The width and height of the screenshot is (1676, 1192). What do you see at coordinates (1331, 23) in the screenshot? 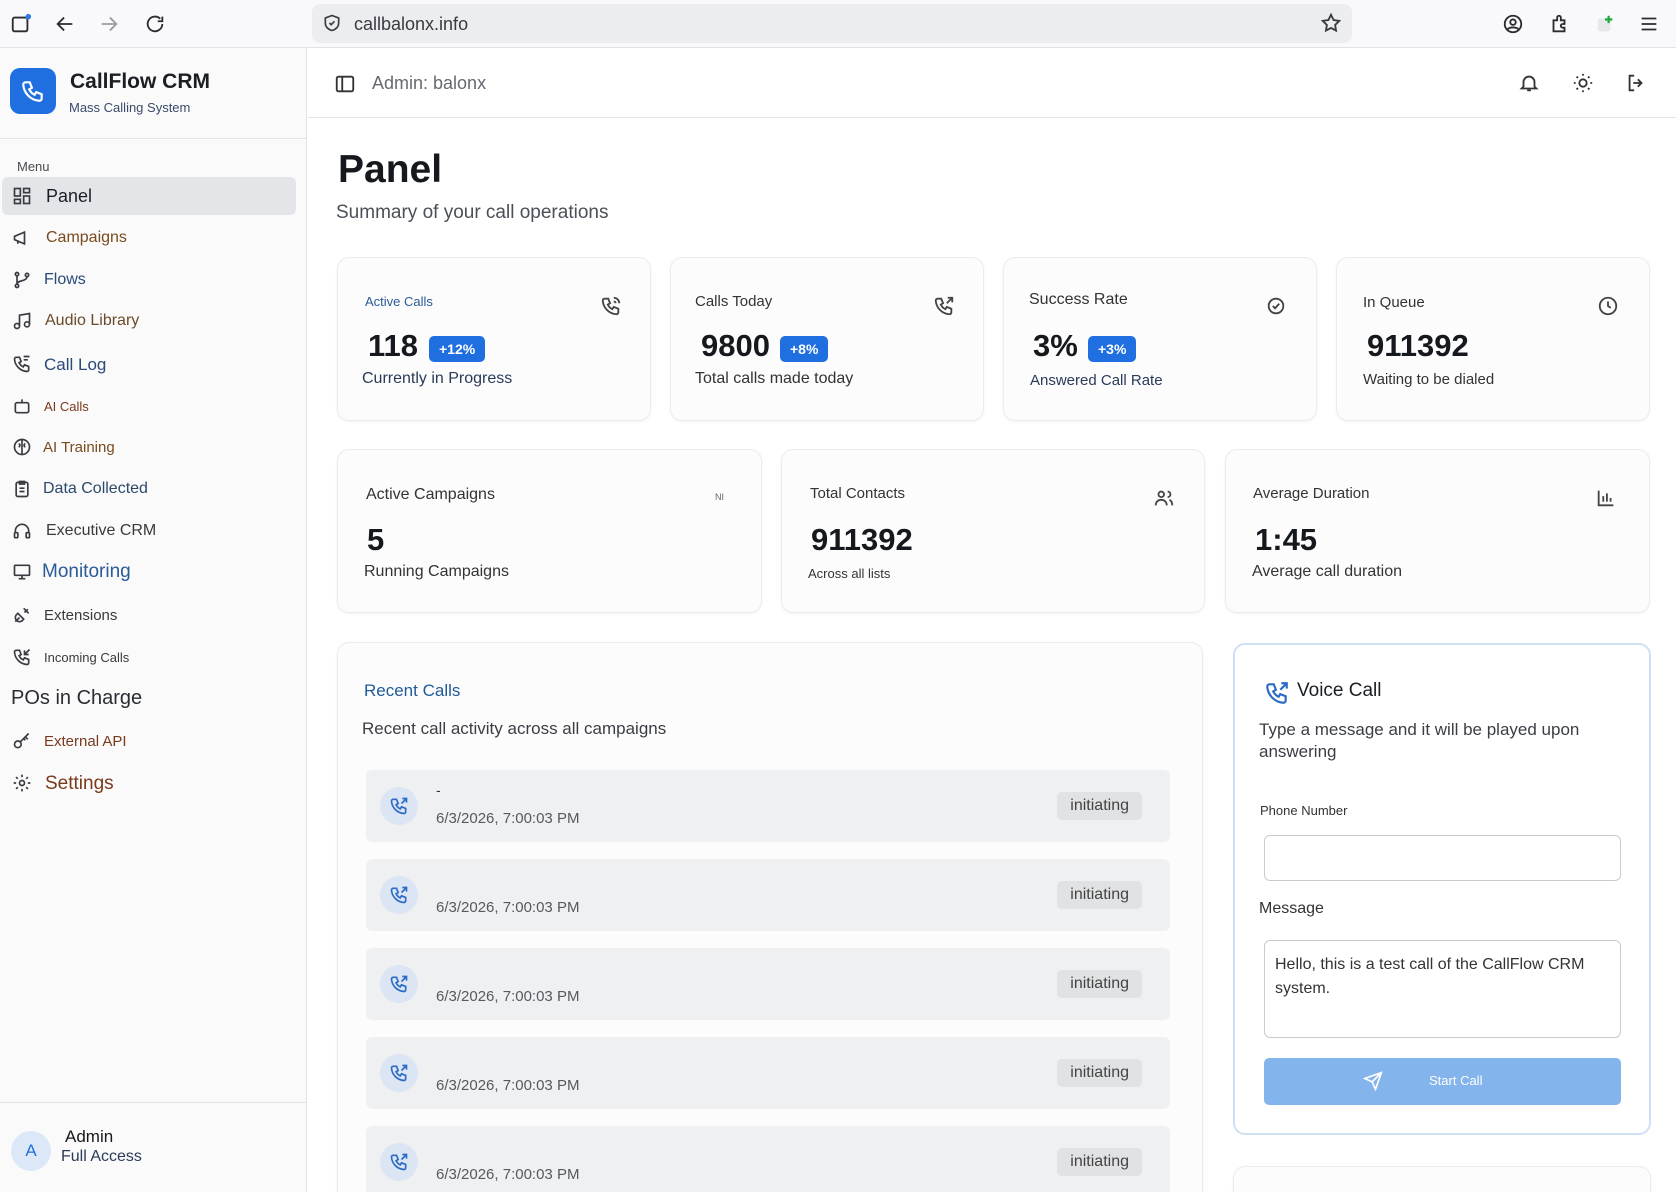
I see `bookmark-star-icon` at bounding box center [1331, 23].